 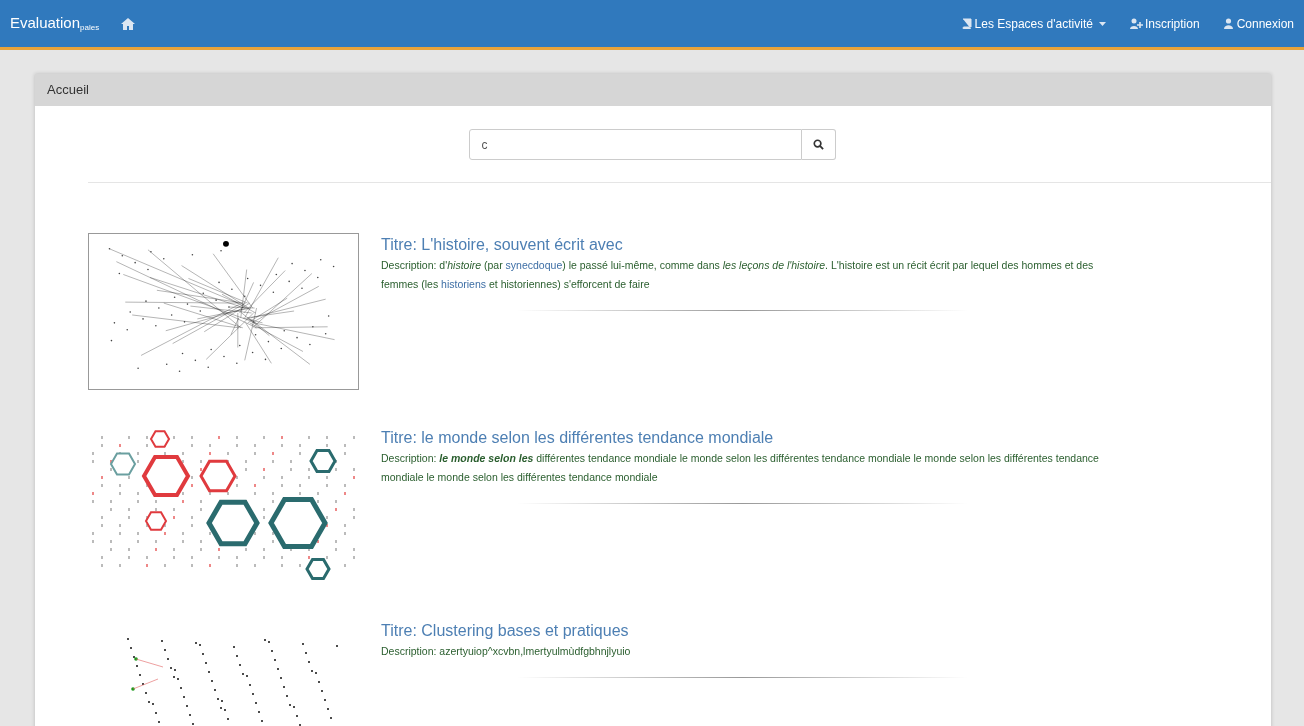 What do you see at coordinates (1228, 23) in the screenshot?
I see `user-icon` at bounding box center [1228, 23].